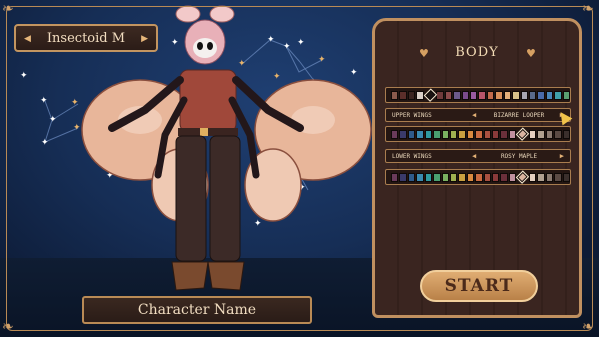  What do you see at coordinates (412, 156) in the screenshot?
I see `option-label: LOWER WINGS` at bounding box center [412, 156].